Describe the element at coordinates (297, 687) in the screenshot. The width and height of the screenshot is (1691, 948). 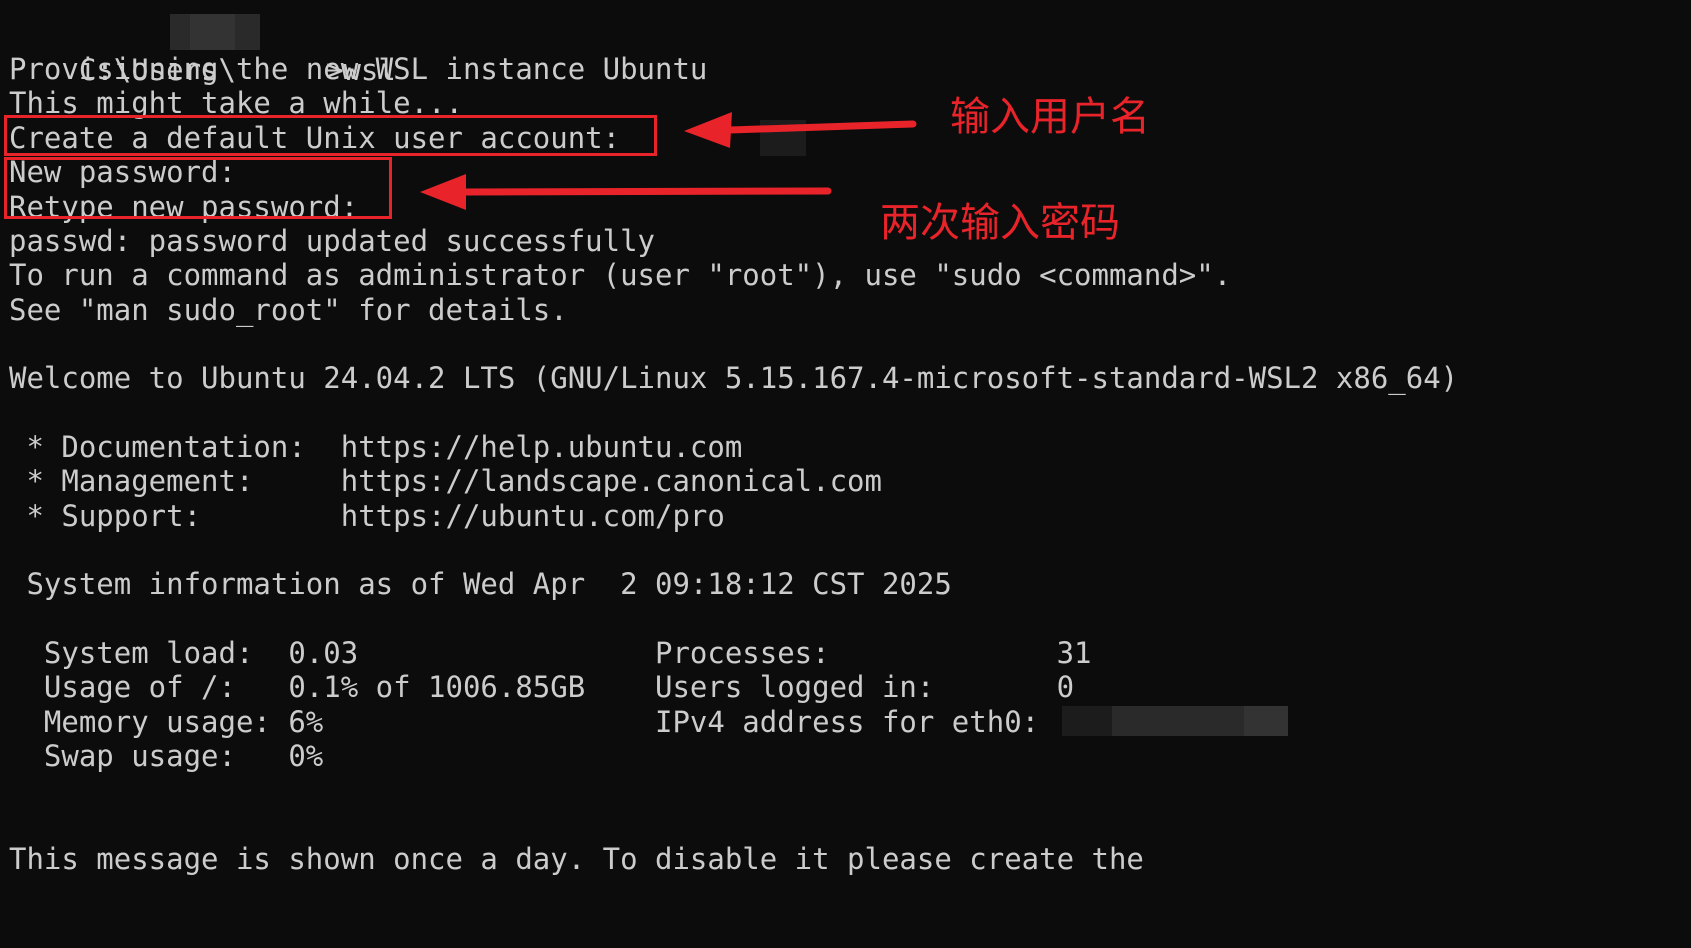
I see `stat-usage: Usage of /: 0.1% of 1006.85GB` at that location.